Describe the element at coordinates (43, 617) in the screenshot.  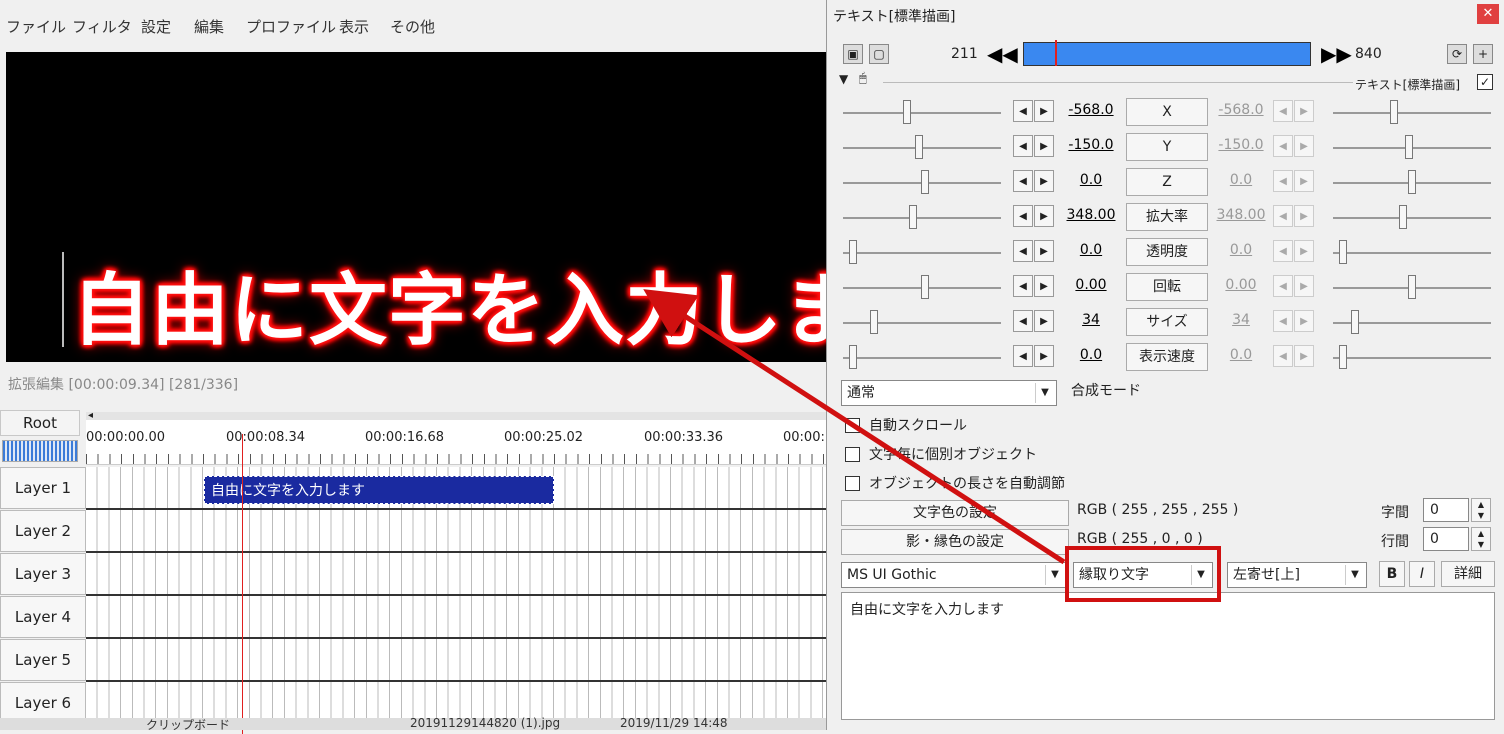
I see `layer-label-4: Layer 4` at that location.